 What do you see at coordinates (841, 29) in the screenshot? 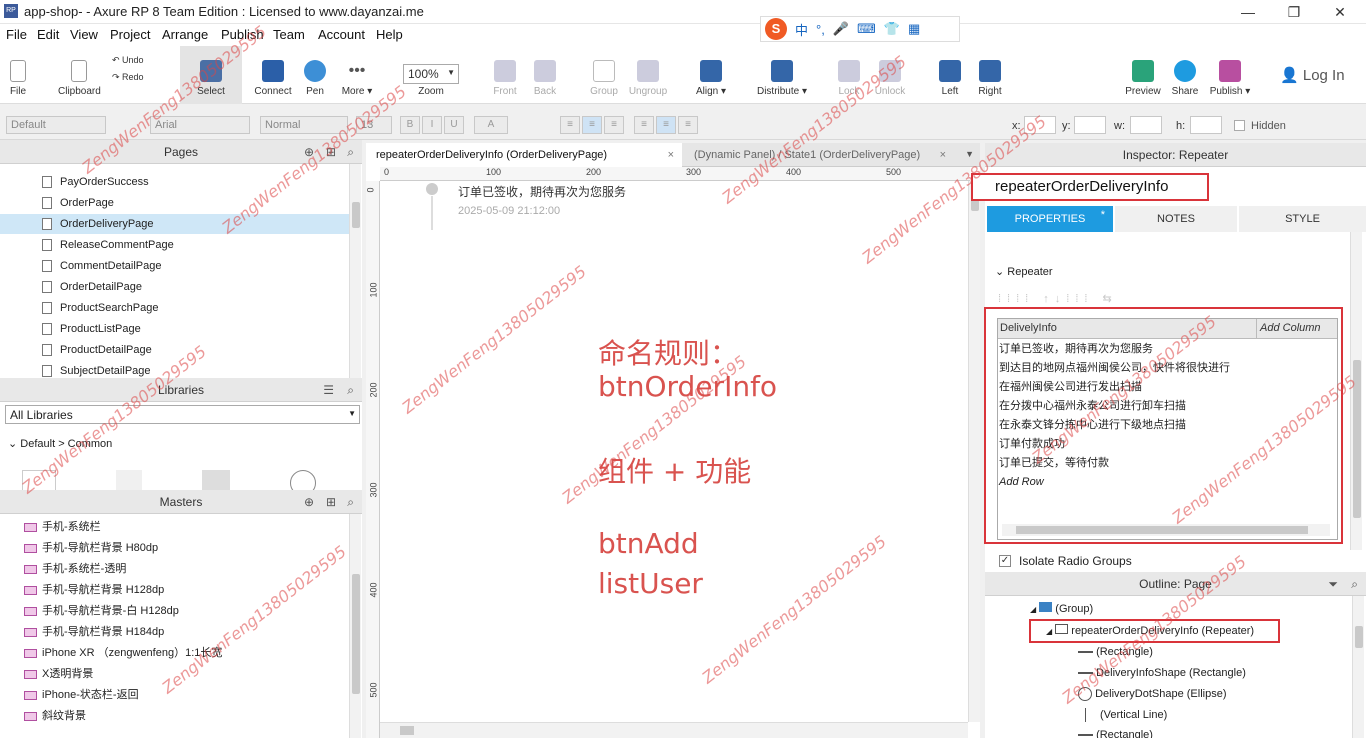
I see `microphone-icon: 🎤` at bounding box center [841, 29].